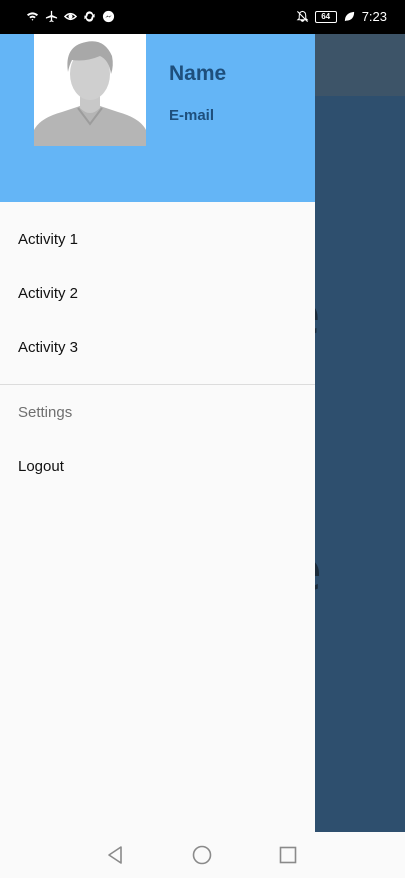 The height and width of the screenshot is (878, 405). I want to click on bell-off-icon, so click(302, 16).